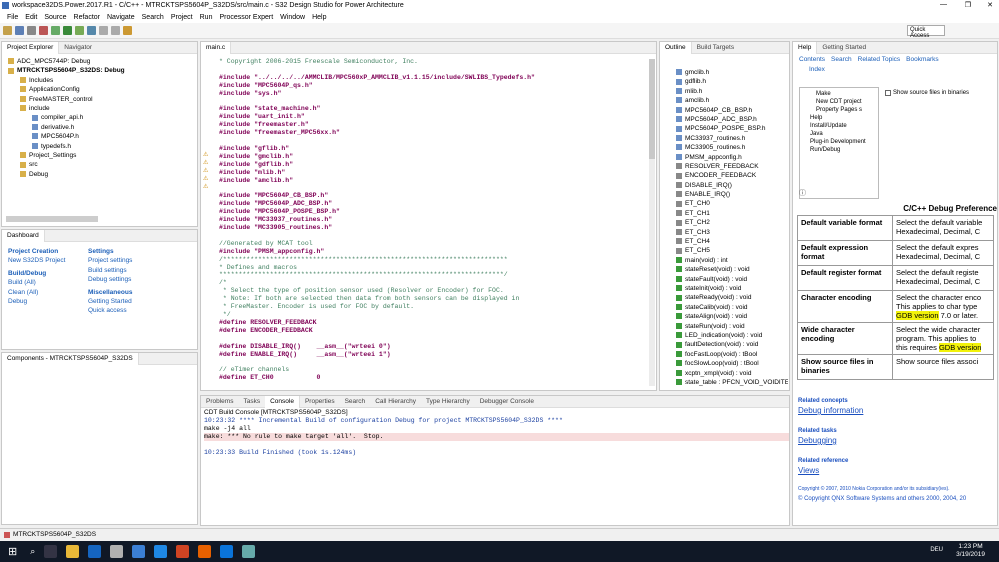 The image size is (999, 562). What do you see at coordinates (943, 4) in the screenshot?
I see `minimize-icon: —` at bounding box center [943, 4].